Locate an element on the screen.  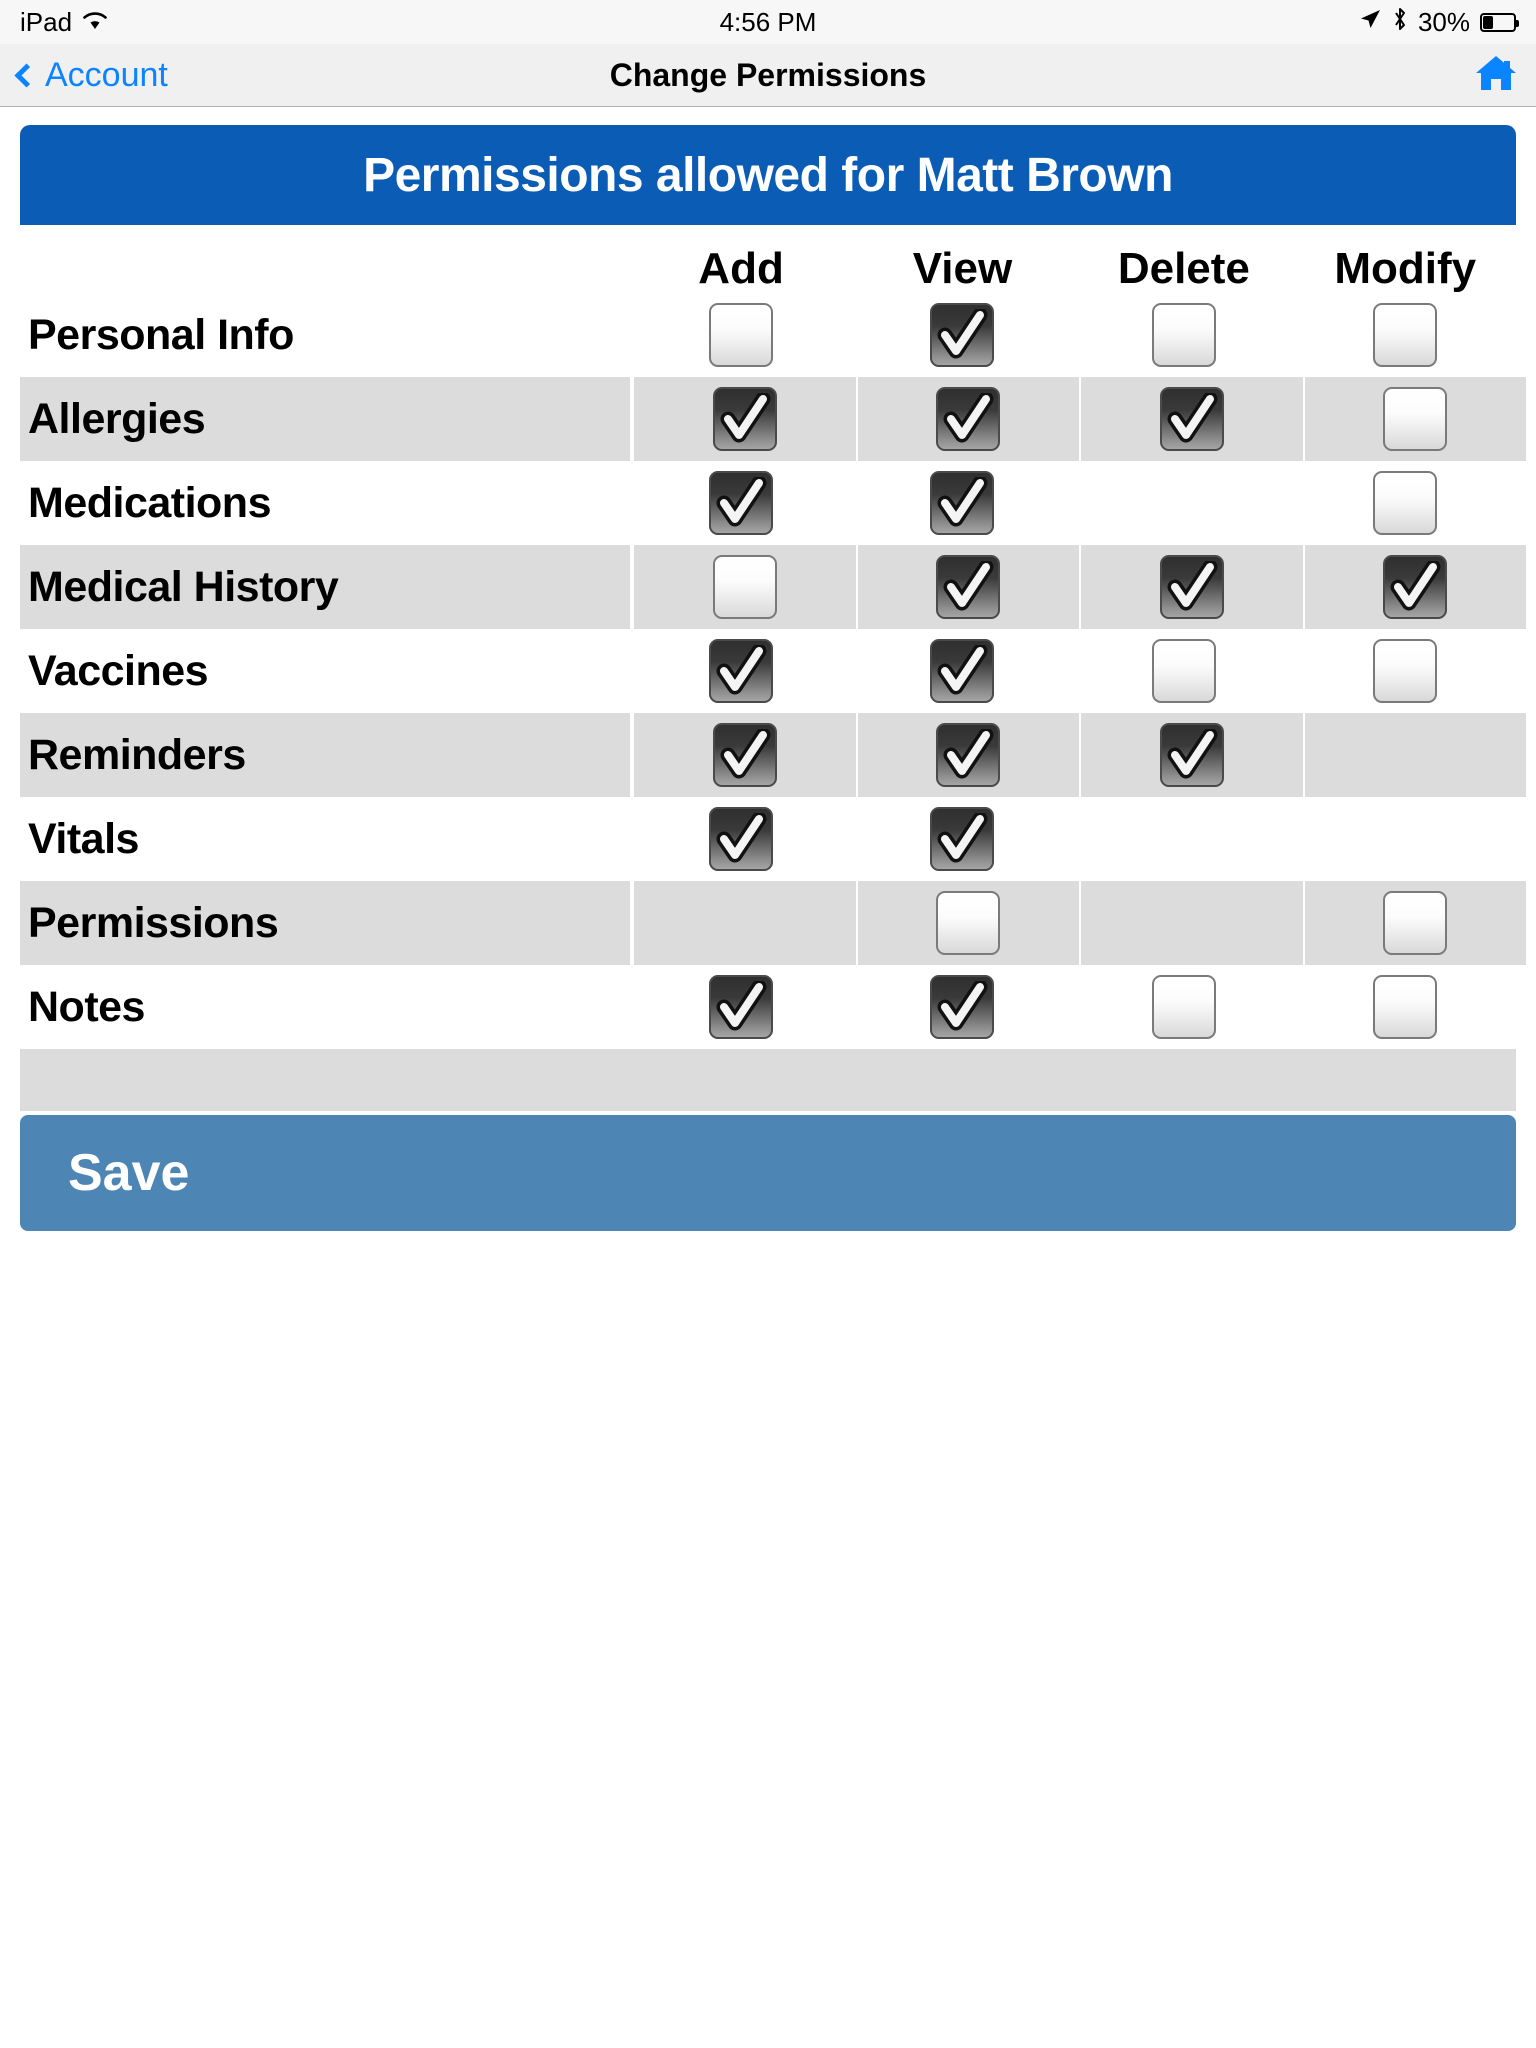
table-row: Vaccines is located at coordinates (768, 671).